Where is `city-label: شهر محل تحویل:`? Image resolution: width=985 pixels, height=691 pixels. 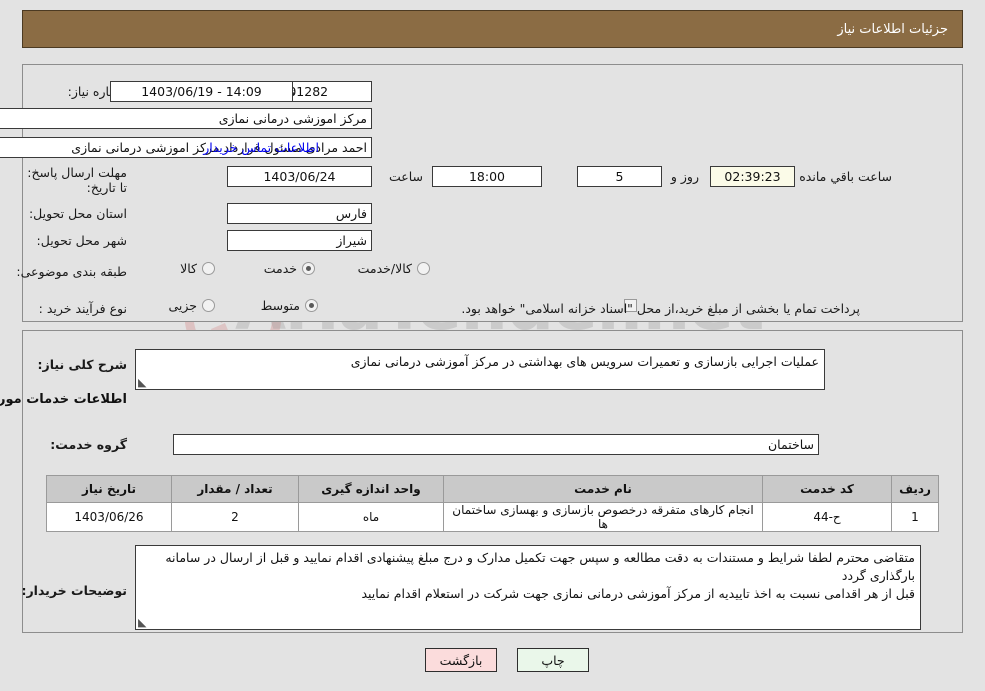 city-label: شهر محل تحویل: is located at coordinates (81, 240).